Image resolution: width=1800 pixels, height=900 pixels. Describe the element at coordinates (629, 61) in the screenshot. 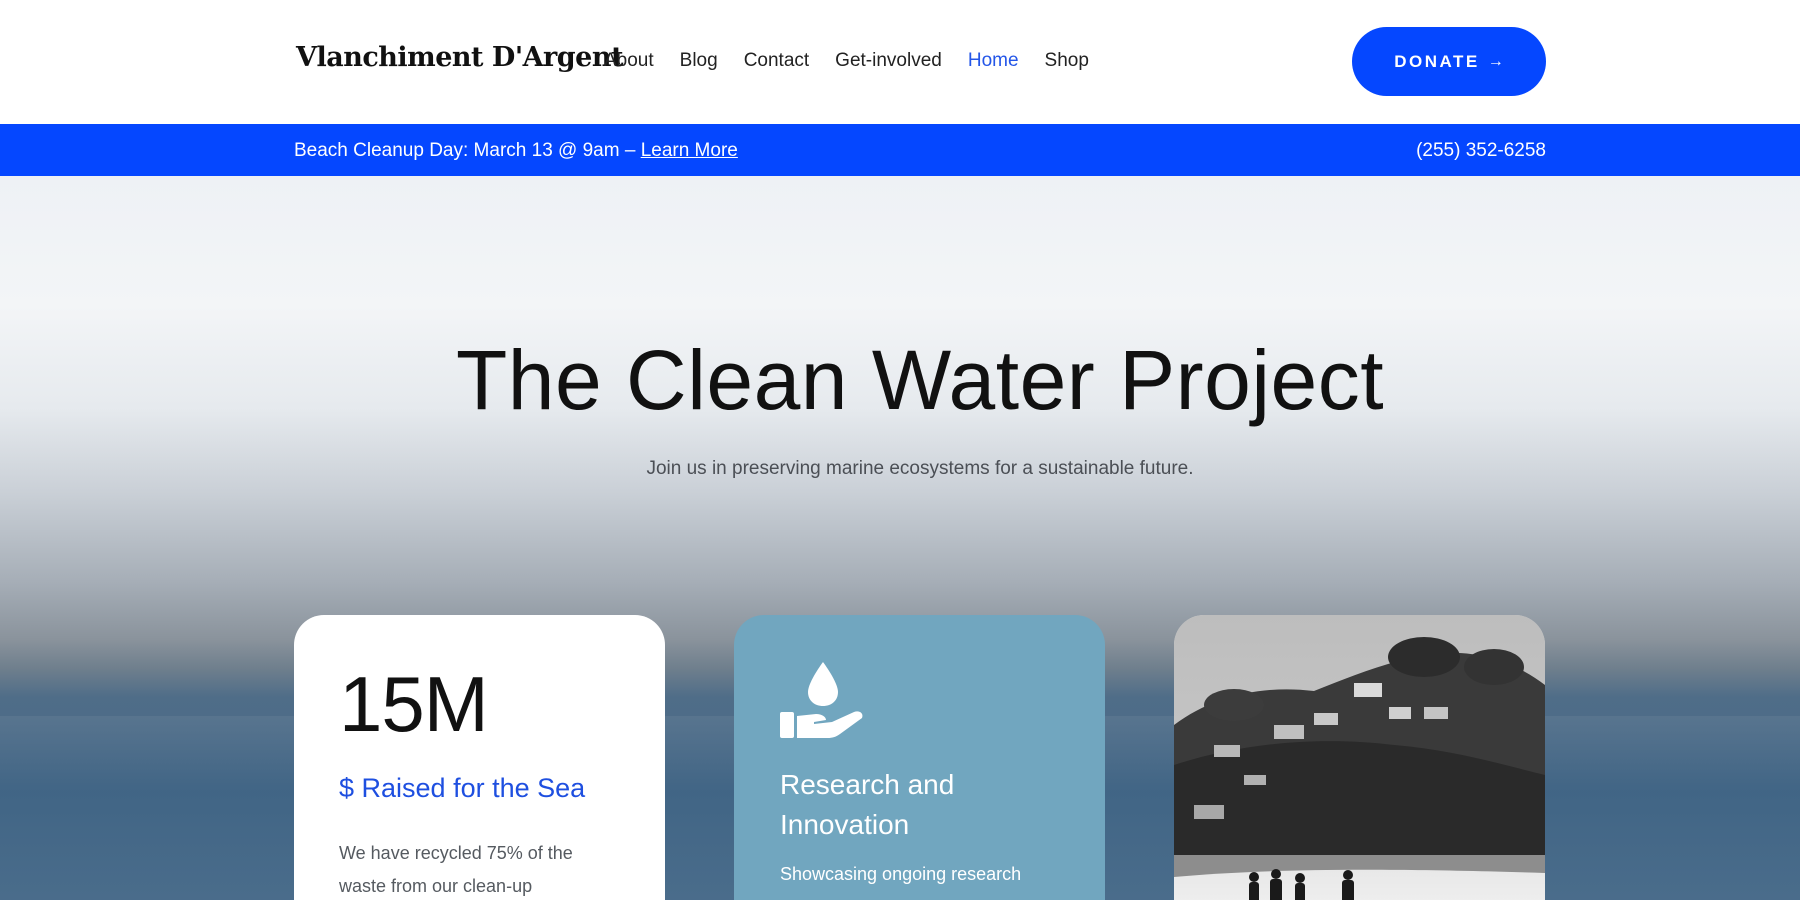

I see `nav-item-about: About` at that location.